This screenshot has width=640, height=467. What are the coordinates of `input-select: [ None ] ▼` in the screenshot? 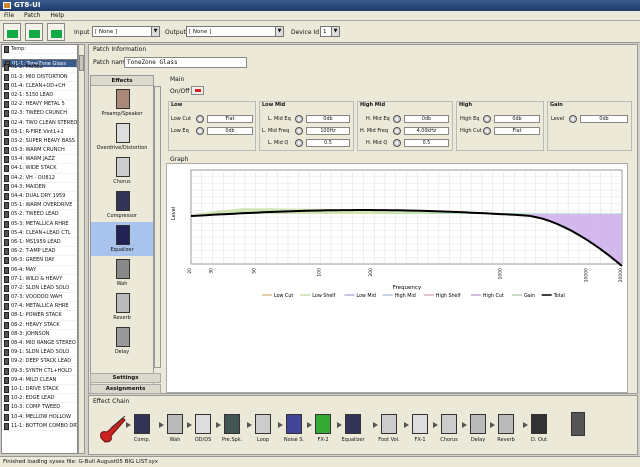 It's located at (126, 31).